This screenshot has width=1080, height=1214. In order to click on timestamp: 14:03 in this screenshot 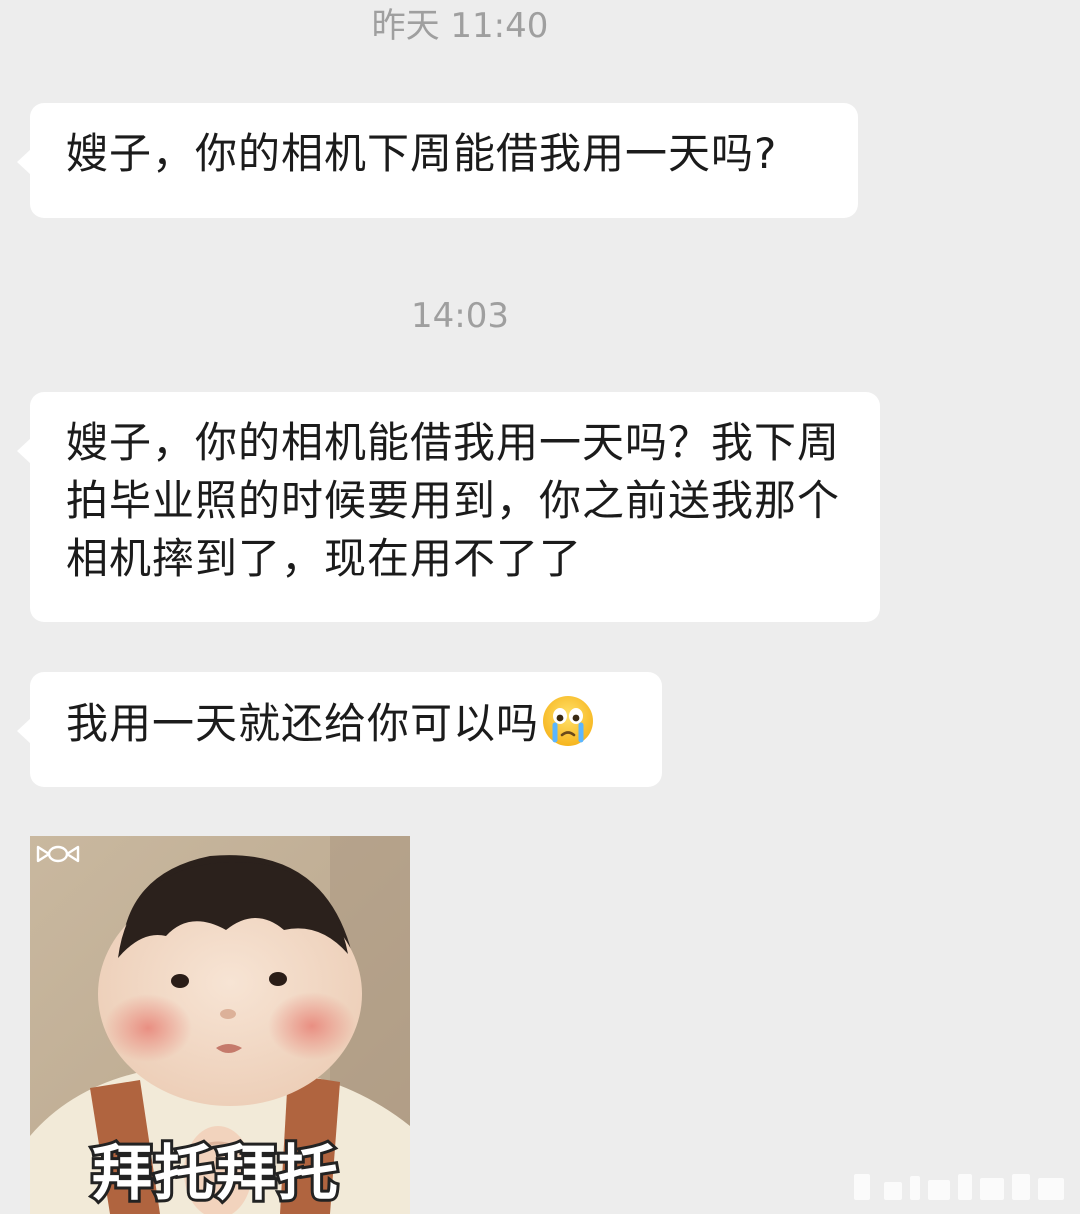, I will do `click(460, 316)`.